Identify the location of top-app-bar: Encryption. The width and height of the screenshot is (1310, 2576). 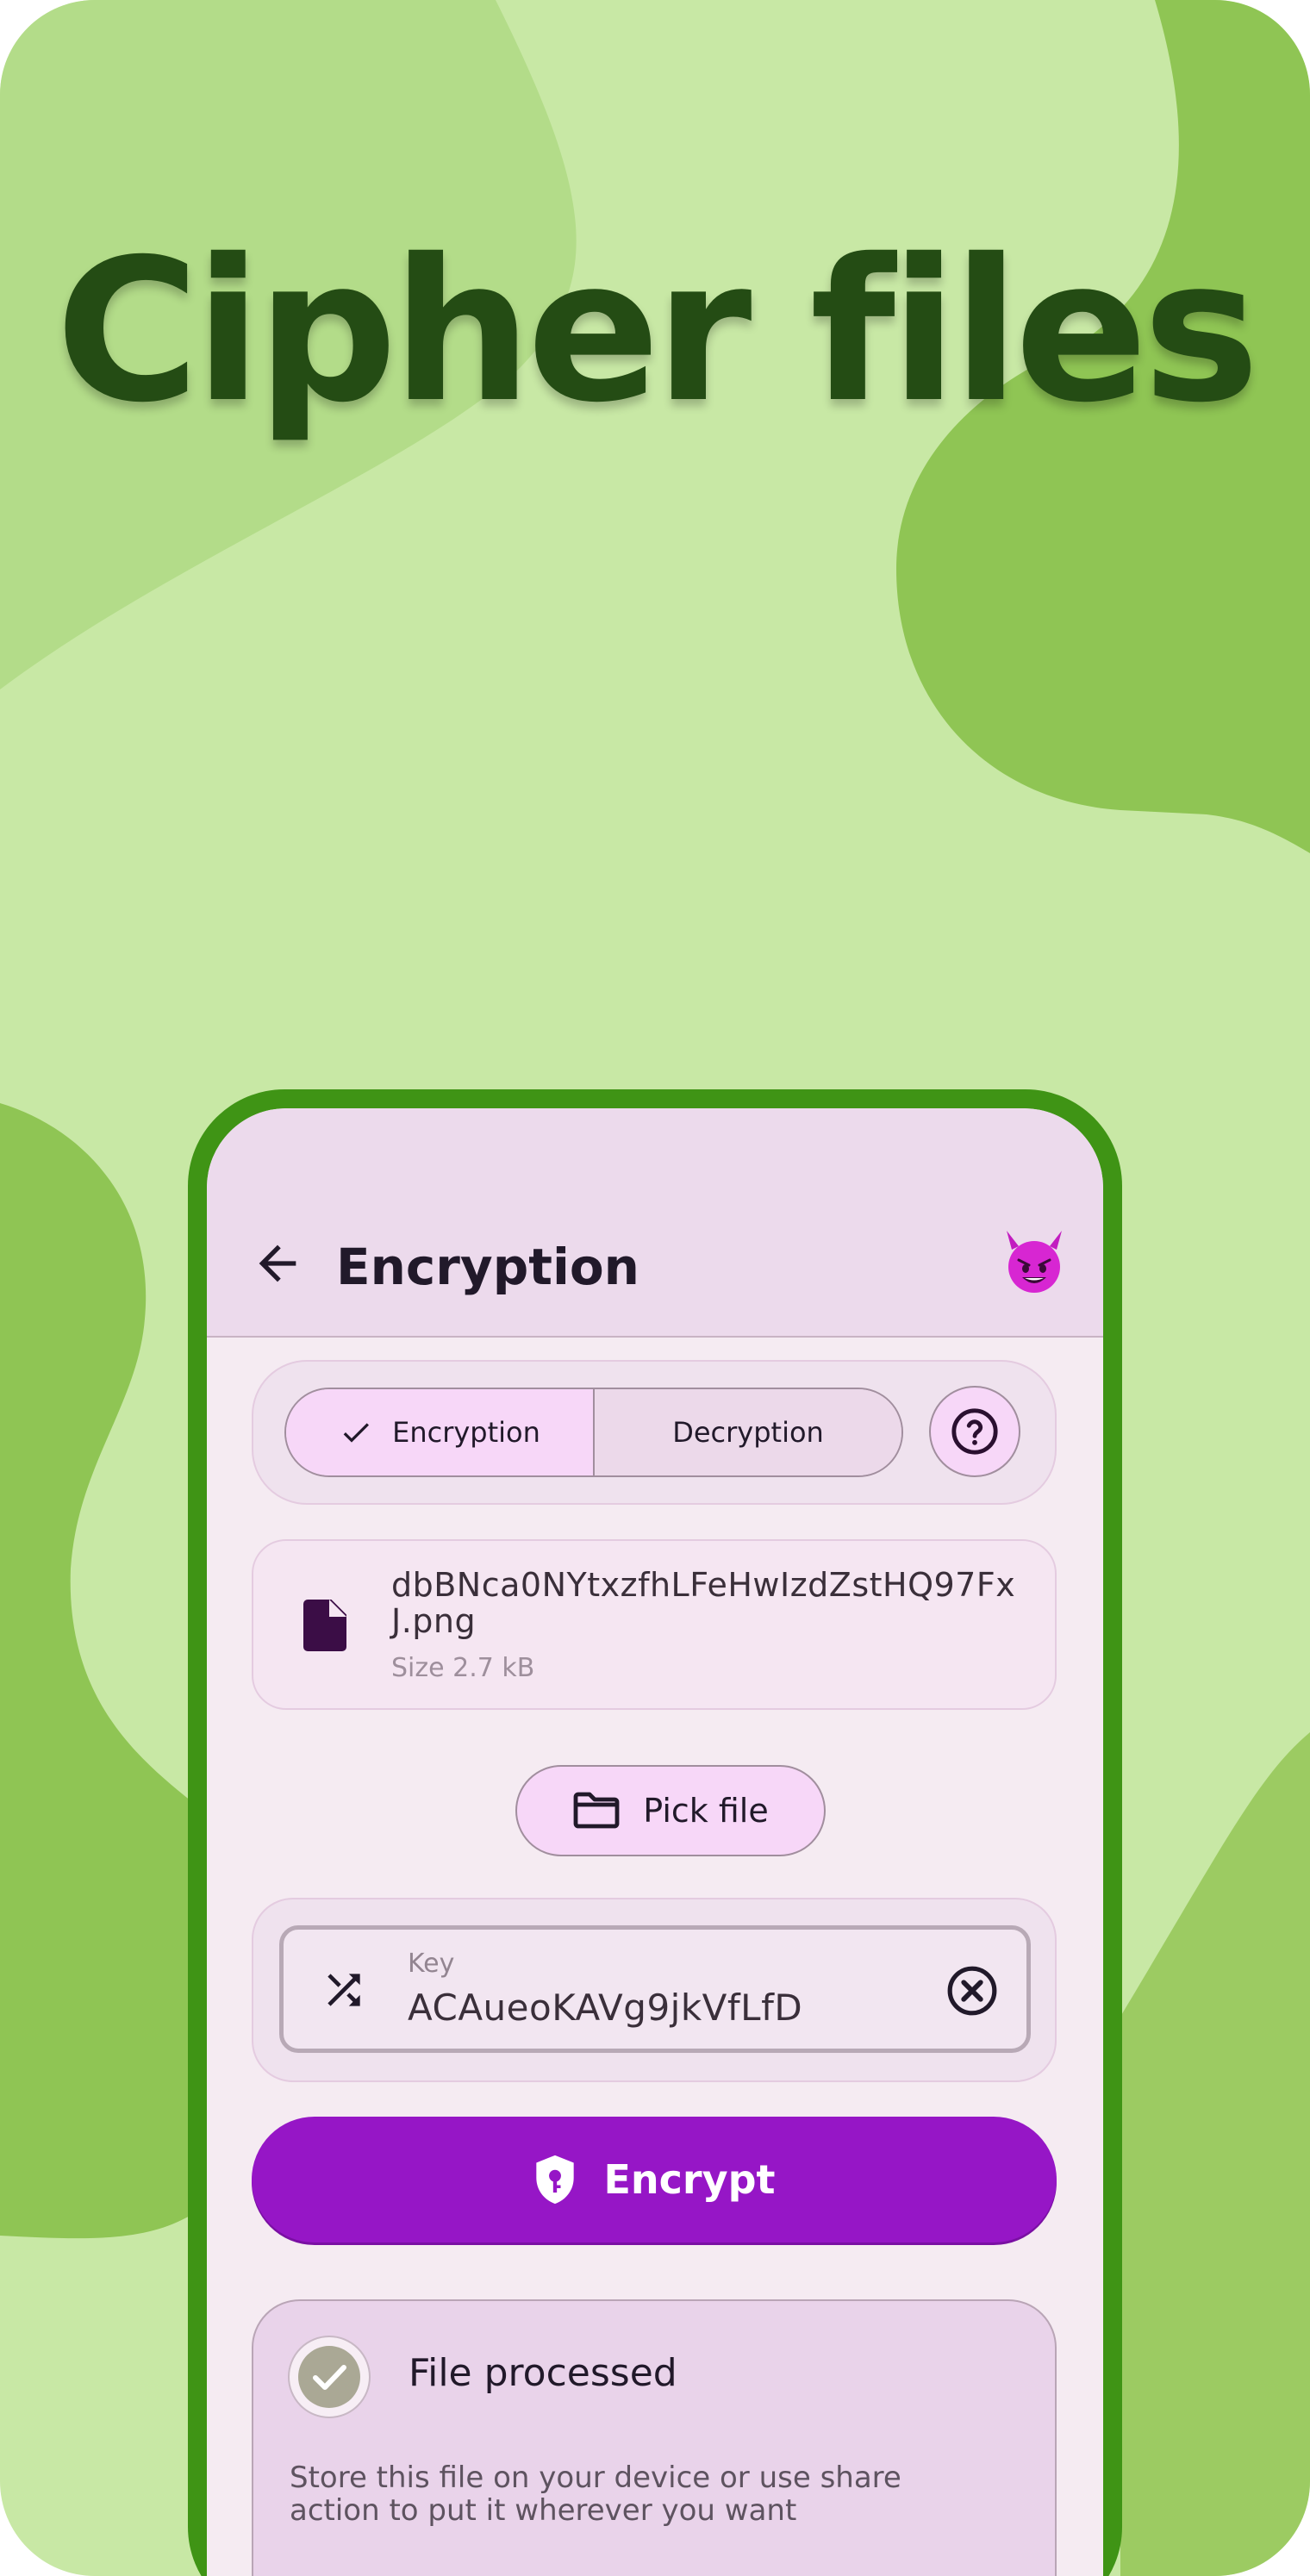
(655, 1223).